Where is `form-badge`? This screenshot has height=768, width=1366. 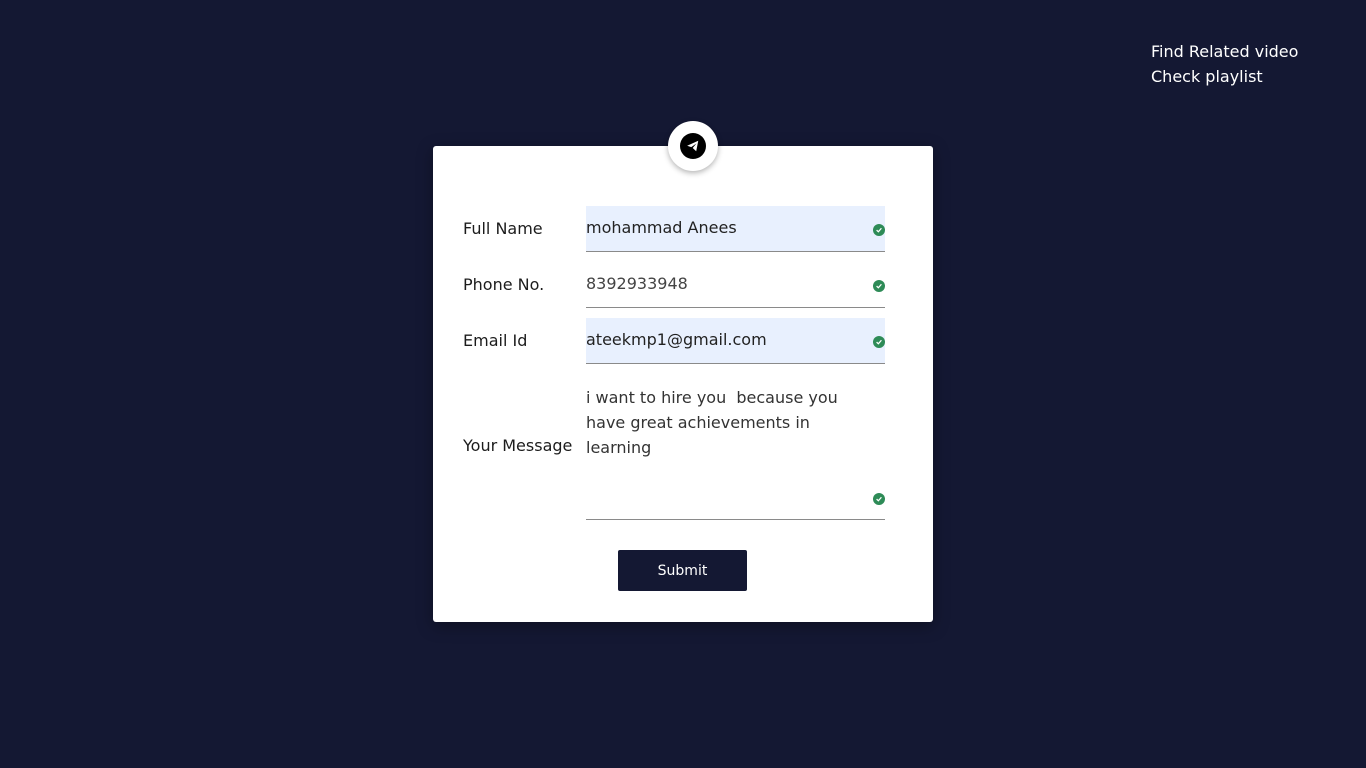
form-badge is located at coordinates (693, 146).